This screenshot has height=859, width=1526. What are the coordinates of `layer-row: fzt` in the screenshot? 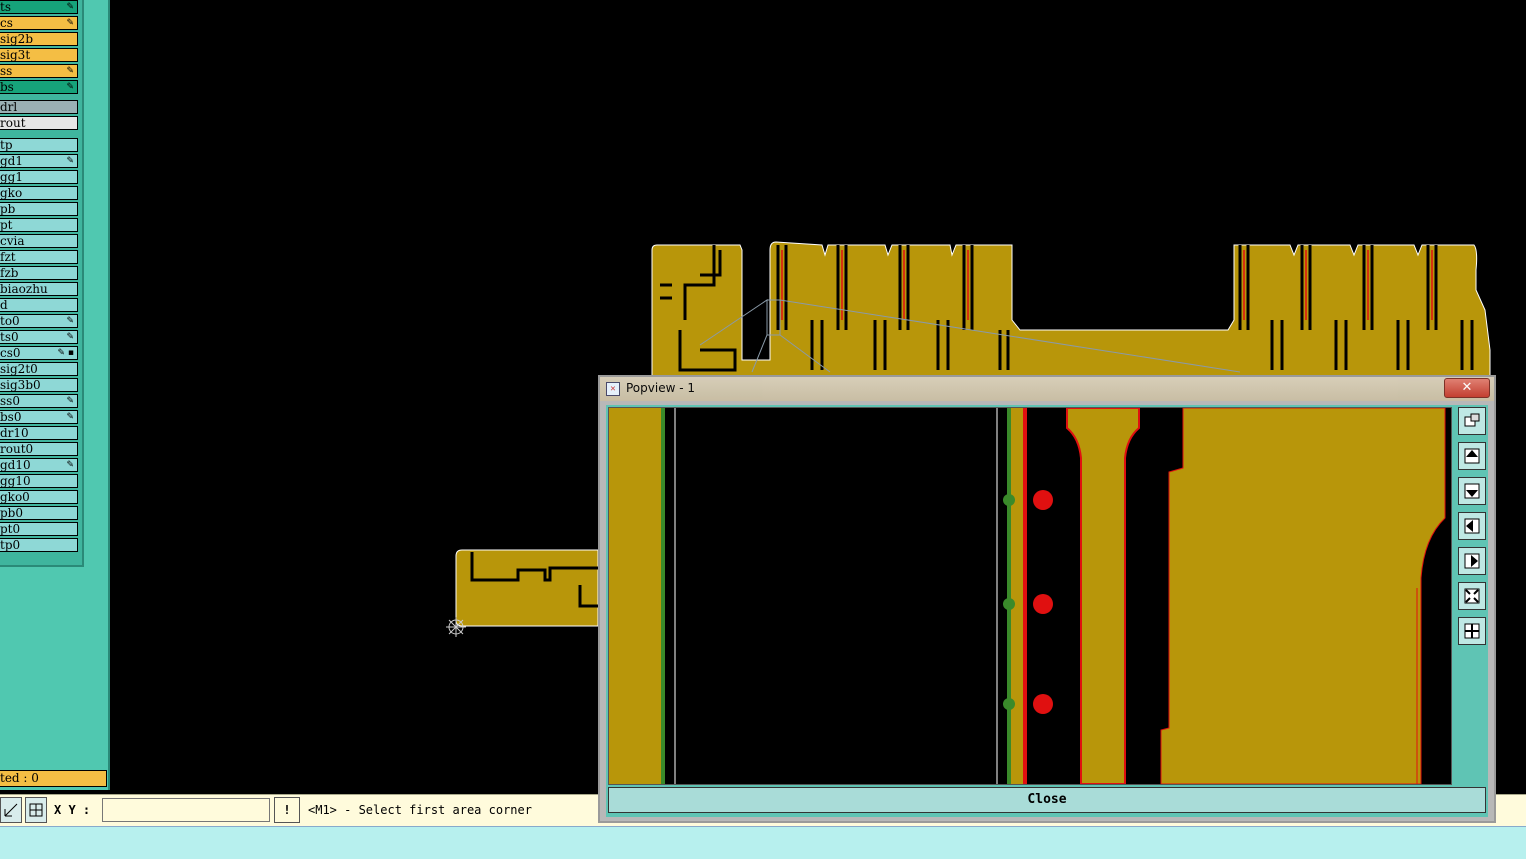 It's located at (39, 257).